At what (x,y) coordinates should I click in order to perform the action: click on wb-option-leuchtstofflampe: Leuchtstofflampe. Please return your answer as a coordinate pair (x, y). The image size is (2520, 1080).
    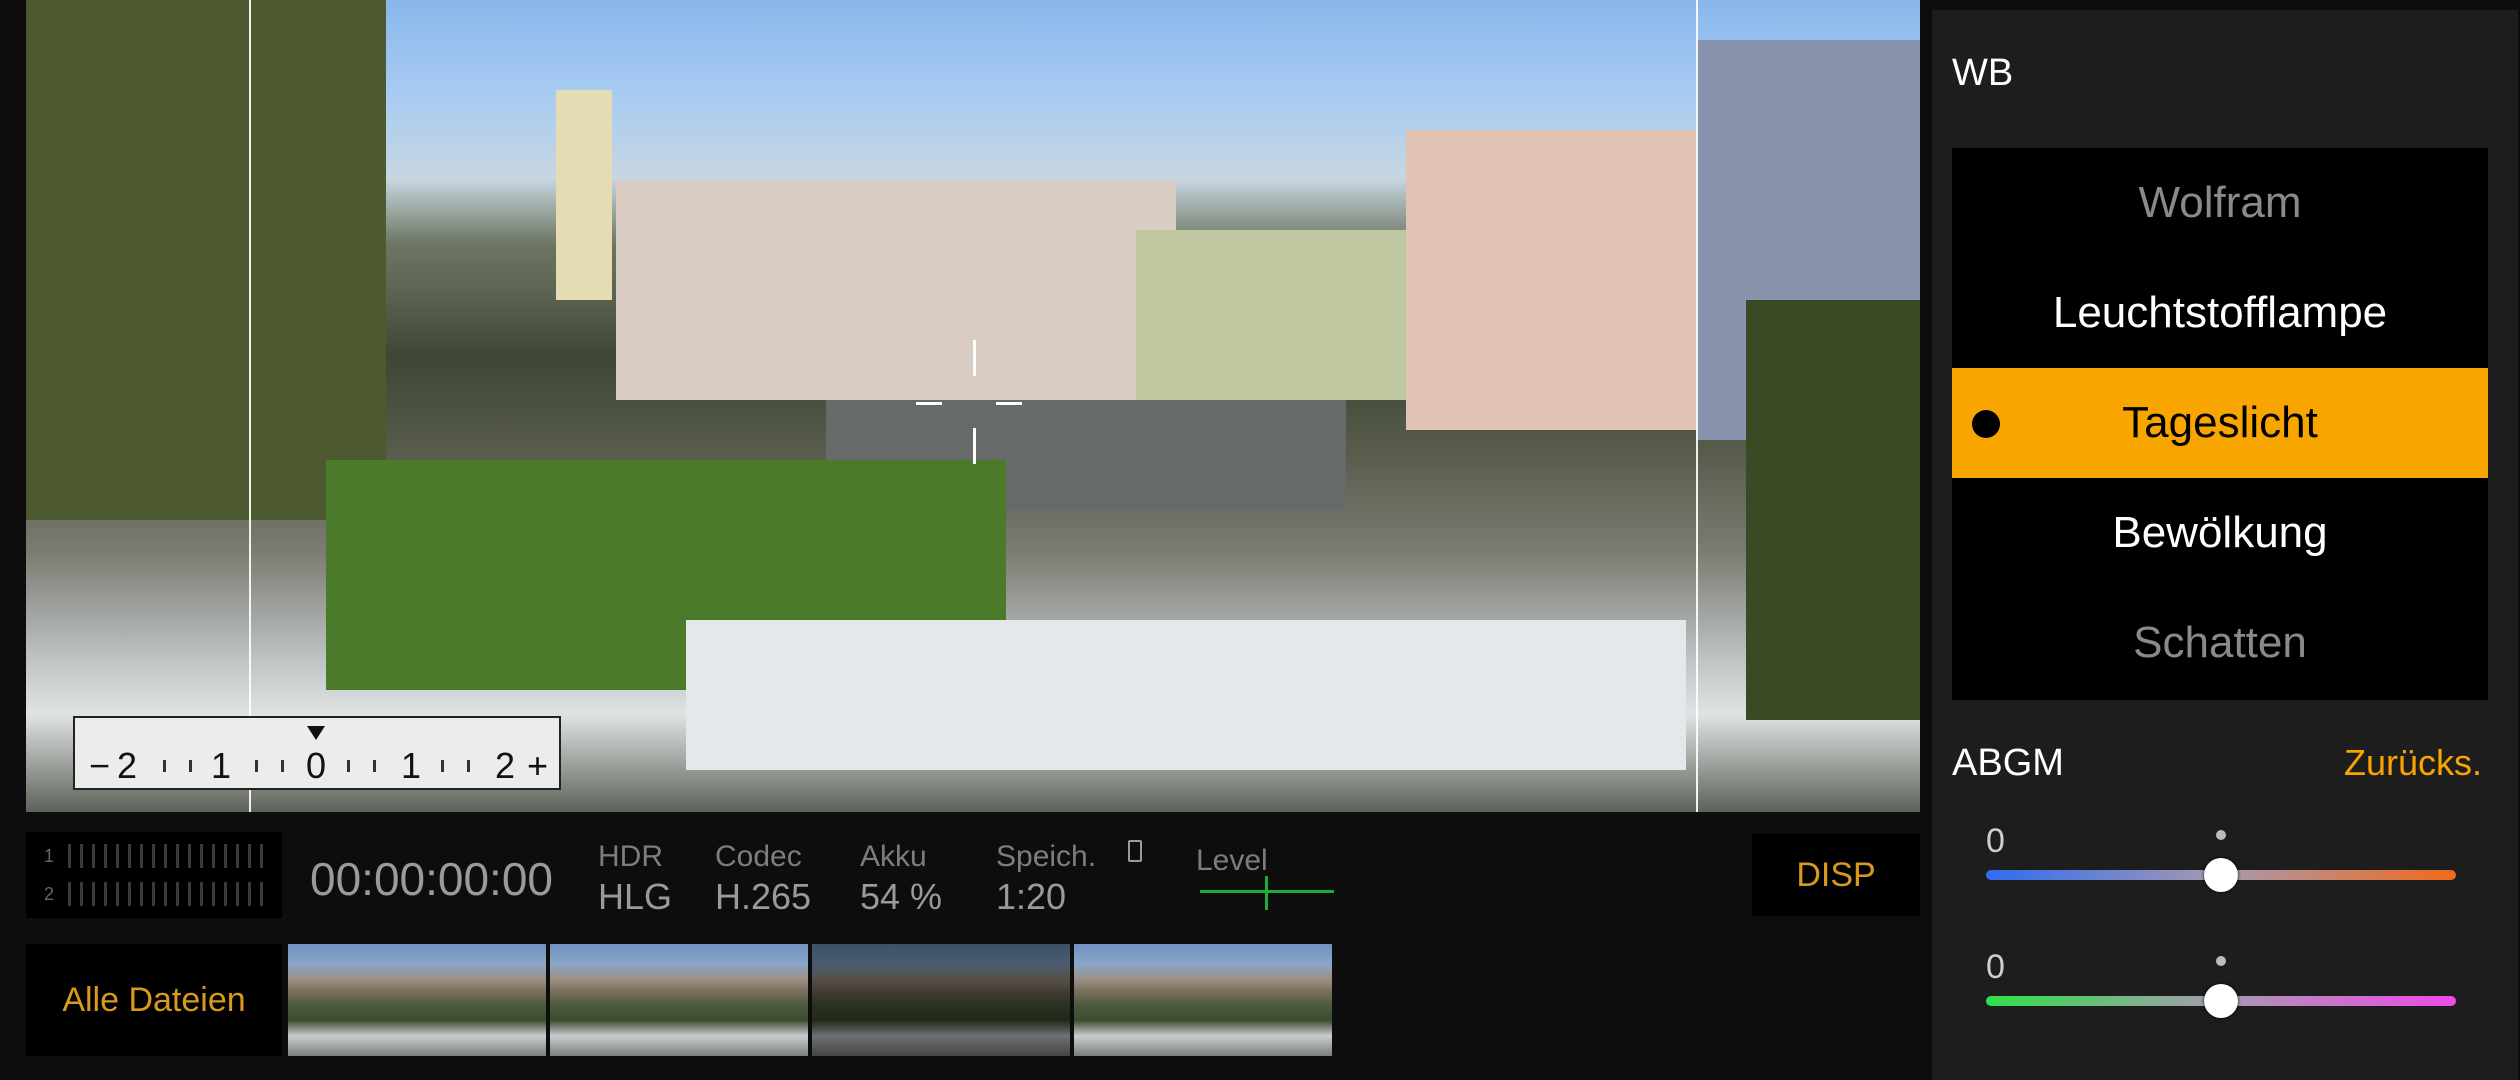
    Looking at the image, I should click on (2220, 313).